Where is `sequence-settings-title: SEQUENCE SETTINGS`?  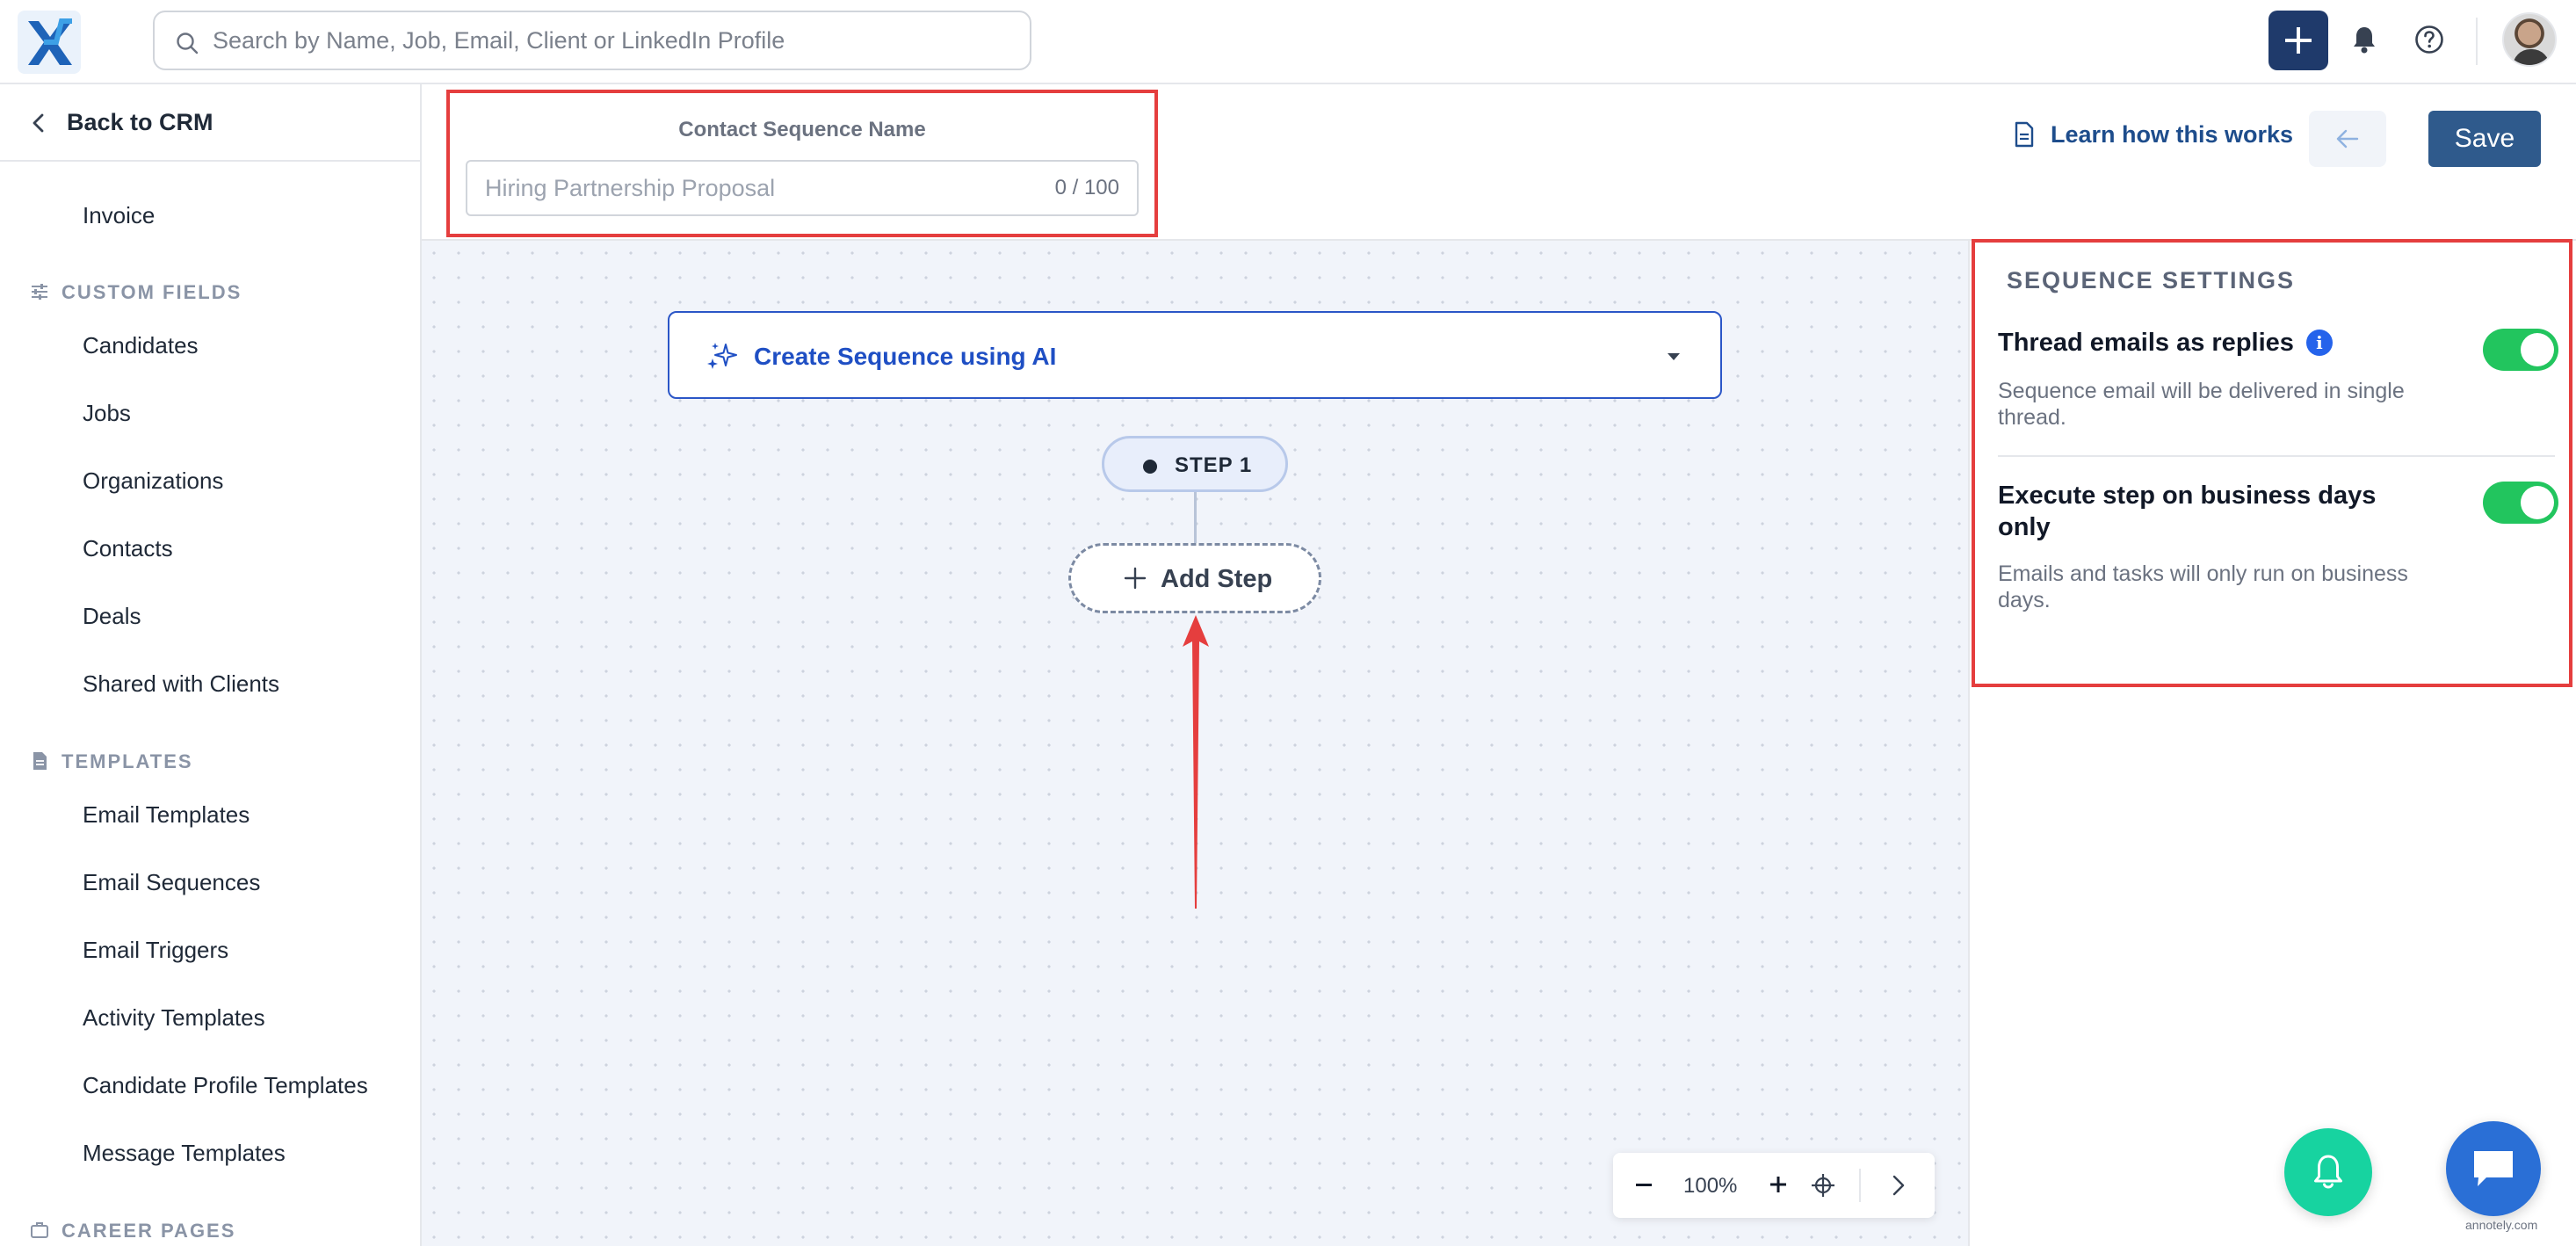
sequence-settings-title: SEQUENCE SETTINGS is located at coordinates (2151, 280).